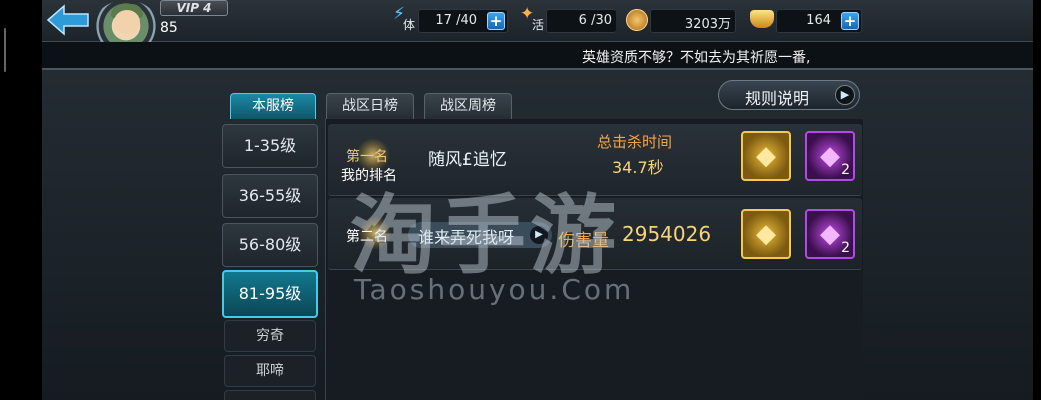 The height and width of the screenshot is (400, 1041). What do you see at coordinates (468, 106) in the screenshot?
I see `tab-zone-weekly: 战区周榜` at bounding box center [468, 106].